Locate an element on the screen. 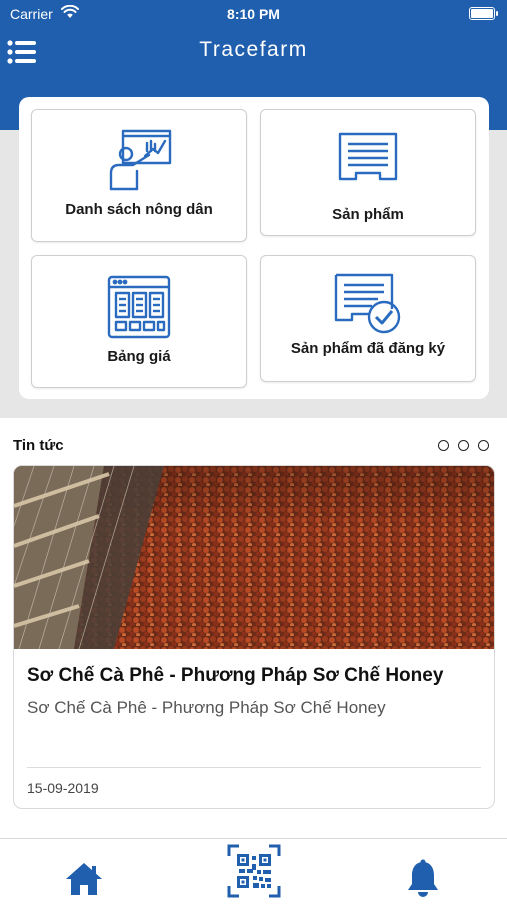 The height and width of the screenshot is (904, 507). app-title: Tracefarm is located at coordinates (253, 49).